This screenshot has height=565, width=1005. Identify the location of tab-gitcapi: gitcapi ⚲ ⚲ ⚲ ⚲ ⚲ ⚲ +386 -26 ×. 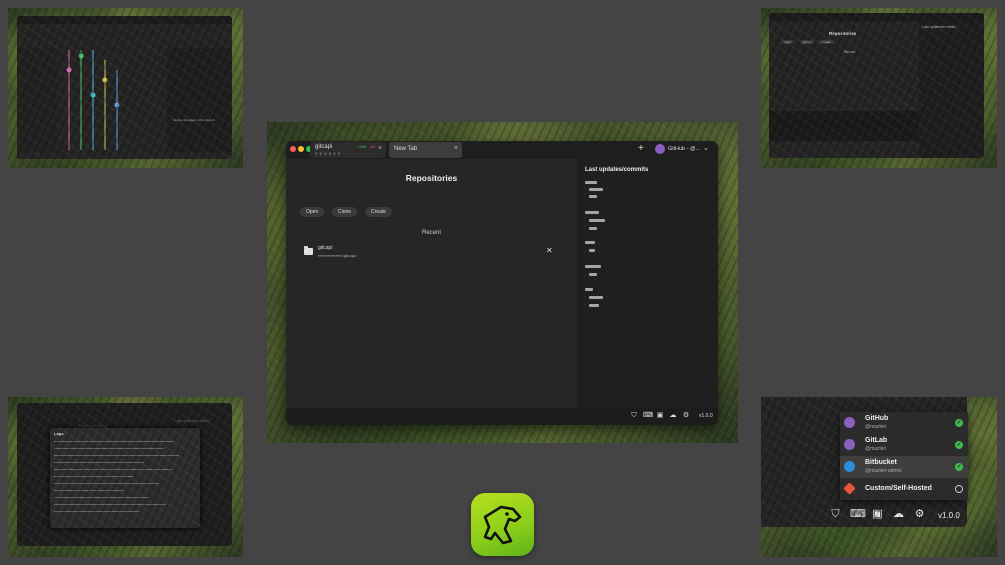
(348, 150).